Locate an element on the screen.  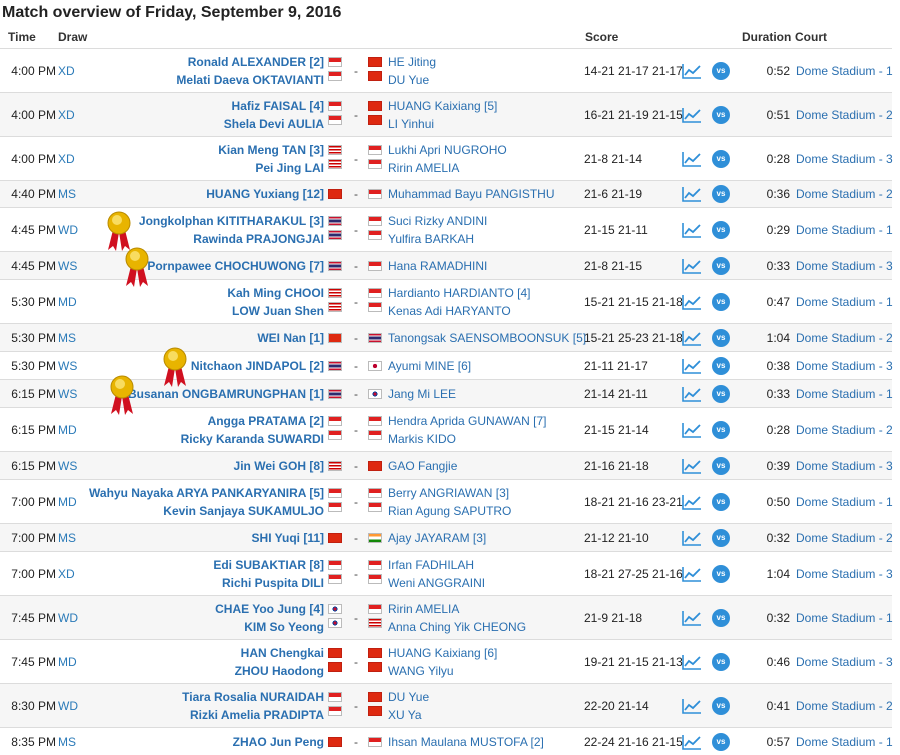
player-link: Ronald ALEXANDER [2] is located at coordinates (250, 62).